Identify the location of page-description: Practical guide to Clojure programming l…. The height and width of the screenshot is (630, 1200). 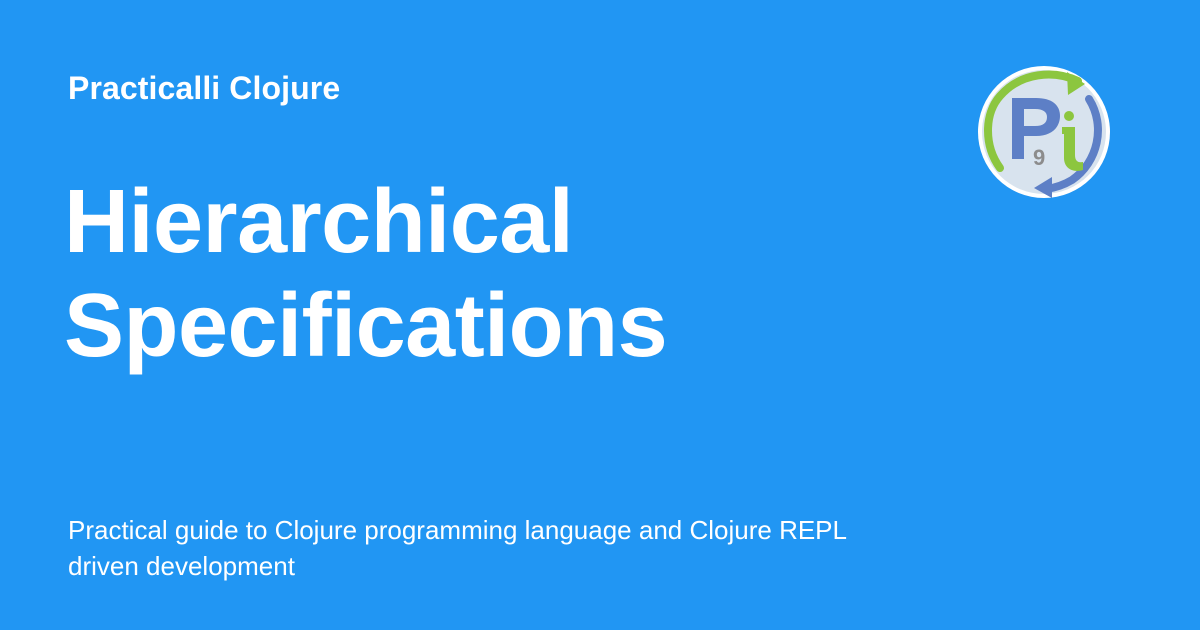
(457, 548).